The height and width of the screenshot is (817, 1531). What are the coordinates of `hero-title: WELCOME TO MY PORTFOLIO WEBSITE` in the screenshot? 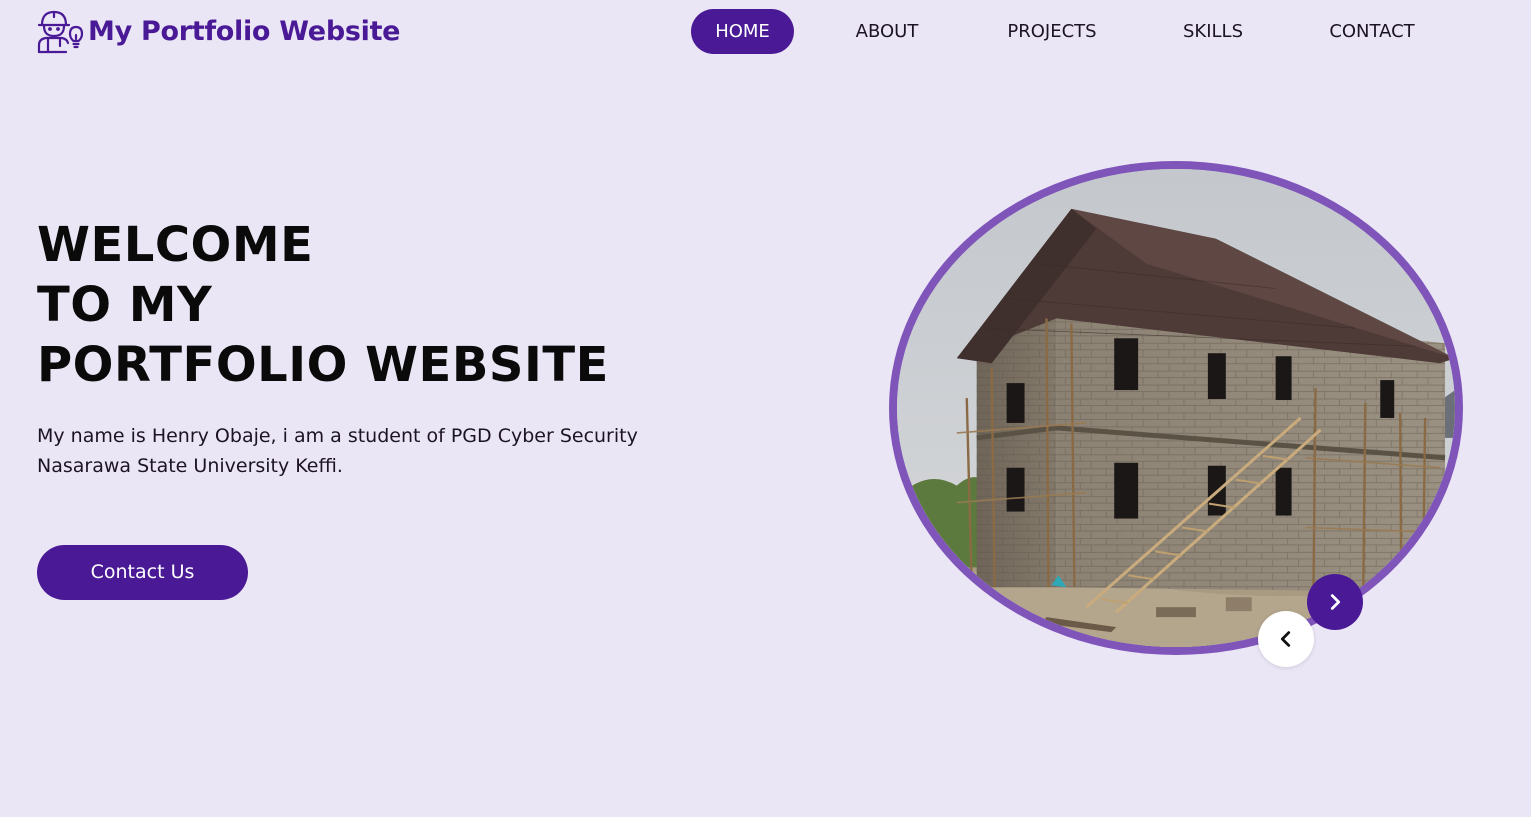 It's located at (323, 305).